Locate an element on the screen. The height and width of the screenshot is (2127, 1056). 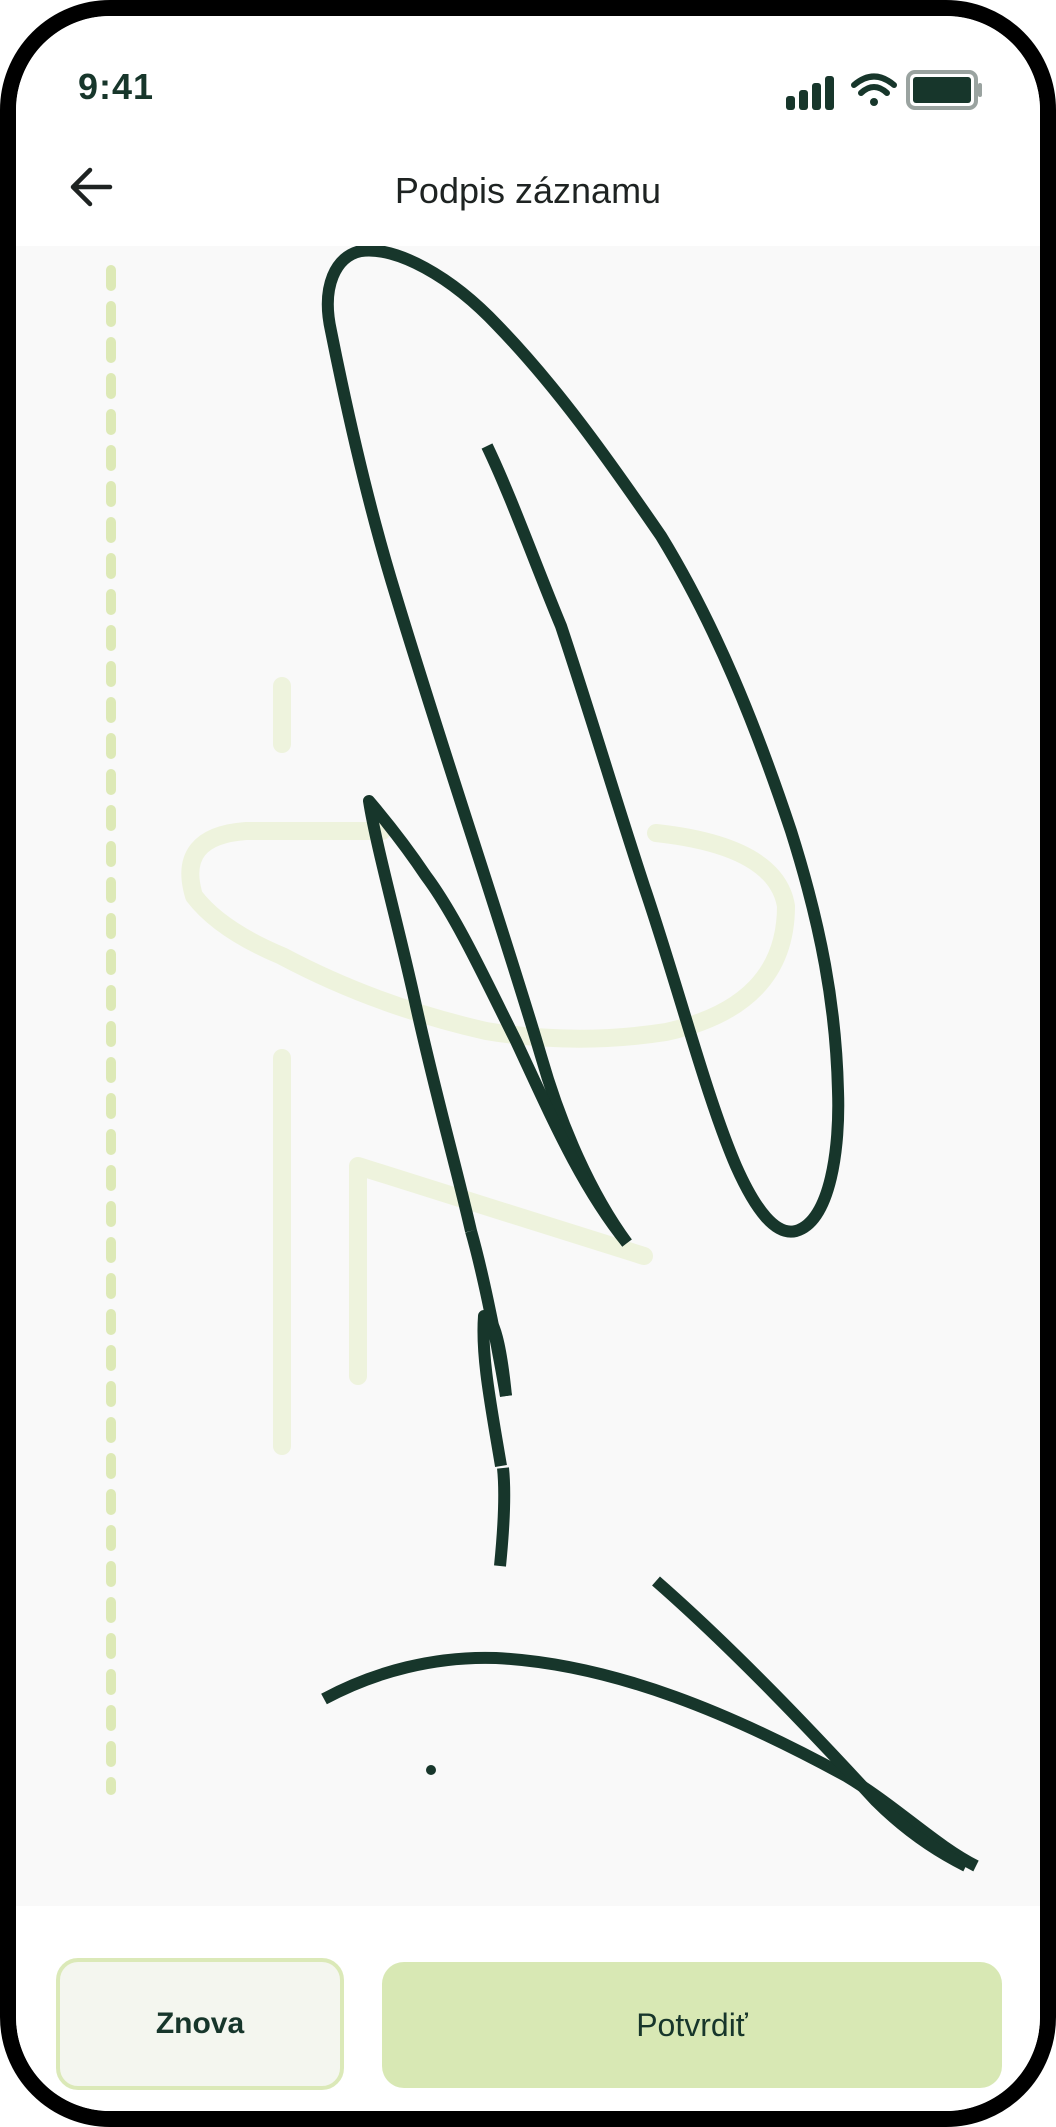
confirm-button: Potvrdiť is located at coordinates (692, 2025).